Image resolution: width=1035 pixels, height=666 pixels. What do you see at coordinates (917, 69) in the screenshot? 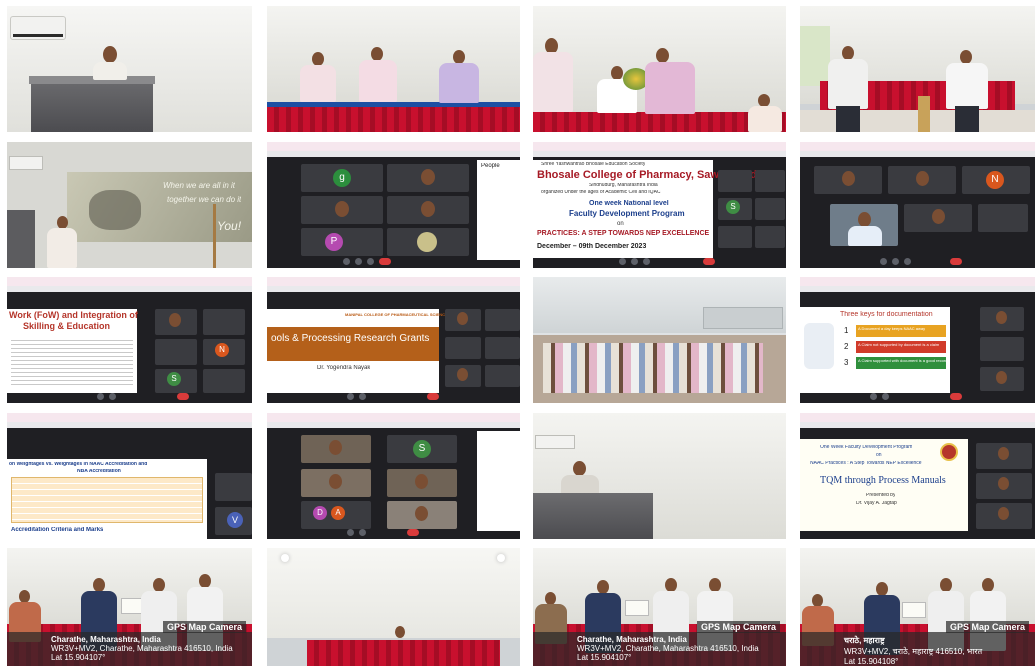
I see `photo-lamp-lighting` at bounding box center [917, 69].